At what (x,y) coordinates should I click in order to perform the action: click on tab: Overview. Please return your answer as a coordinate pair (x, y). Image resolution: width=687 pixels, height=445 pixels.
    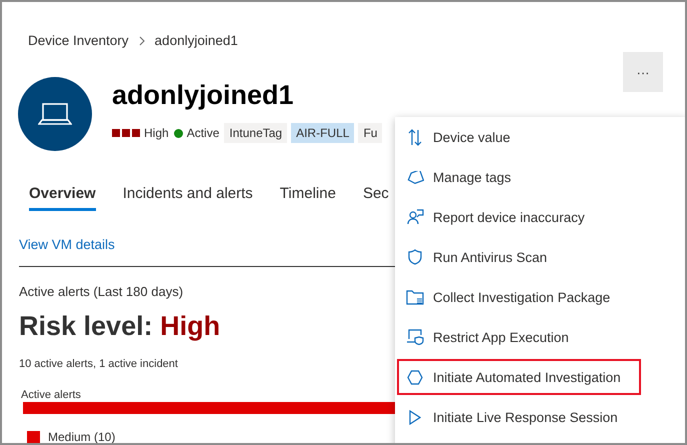
    Looking at the image, I should click on (62, 198).